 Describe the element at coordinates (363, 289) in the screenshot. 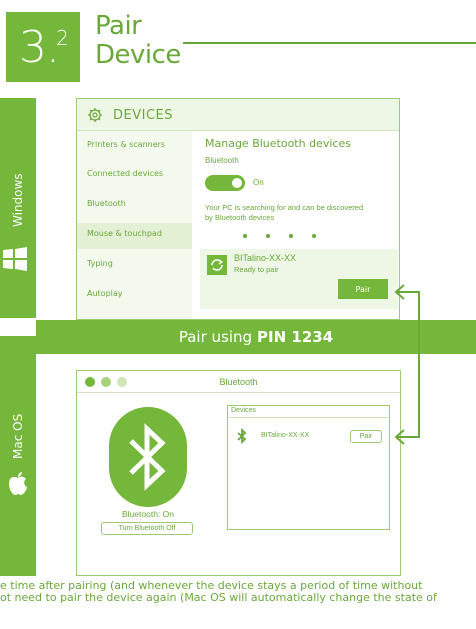

I see `pair-button: Pair` at that location.